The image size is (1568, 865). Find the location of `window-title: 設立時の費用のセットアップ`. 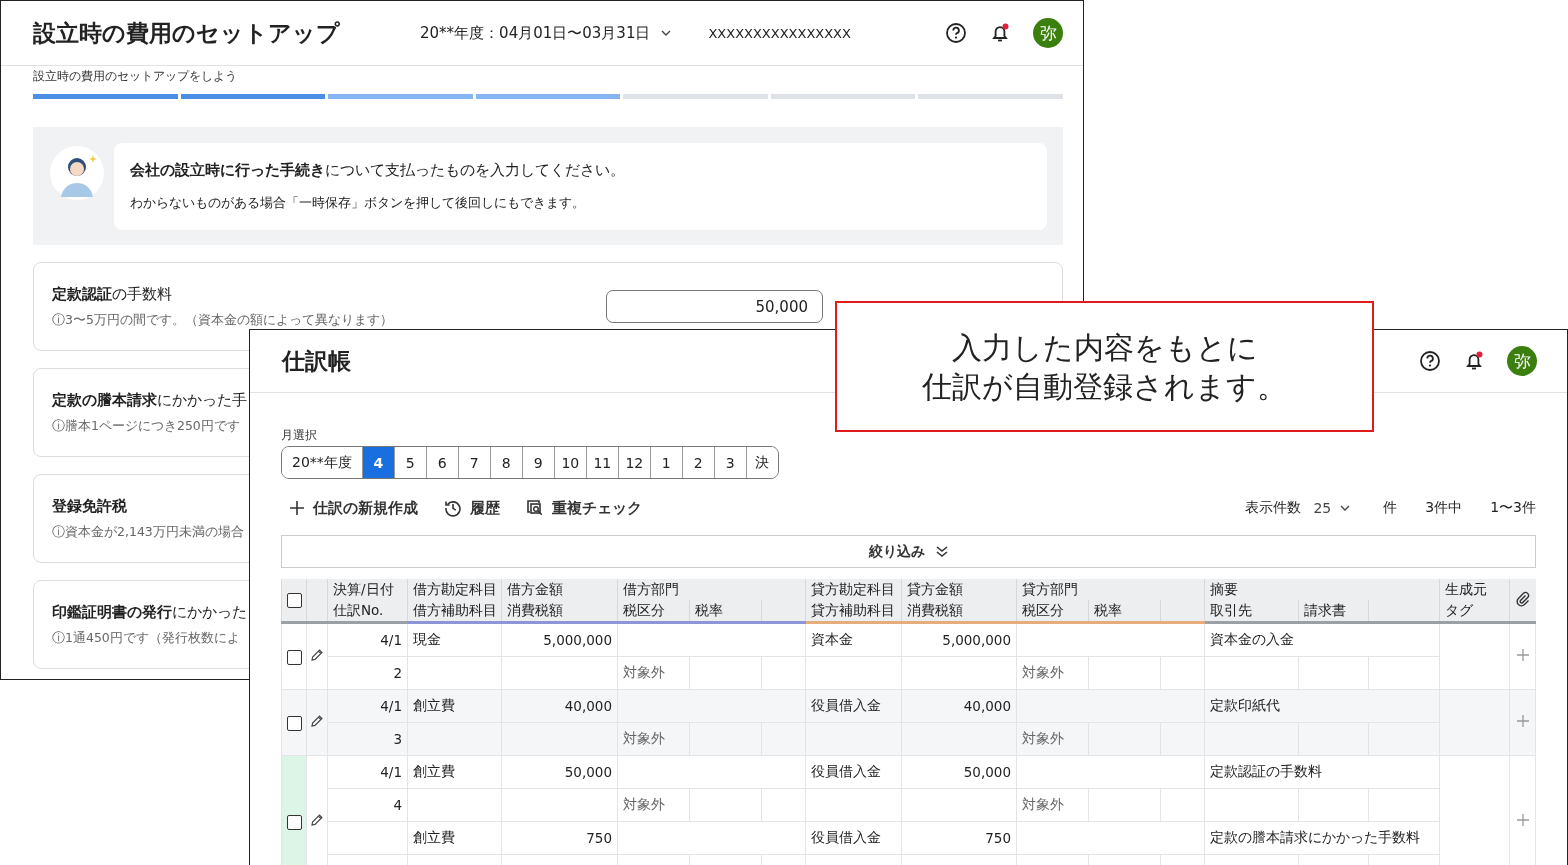

window-title: 設立時の費用のセットアップ is located at coordinates (186, 33).